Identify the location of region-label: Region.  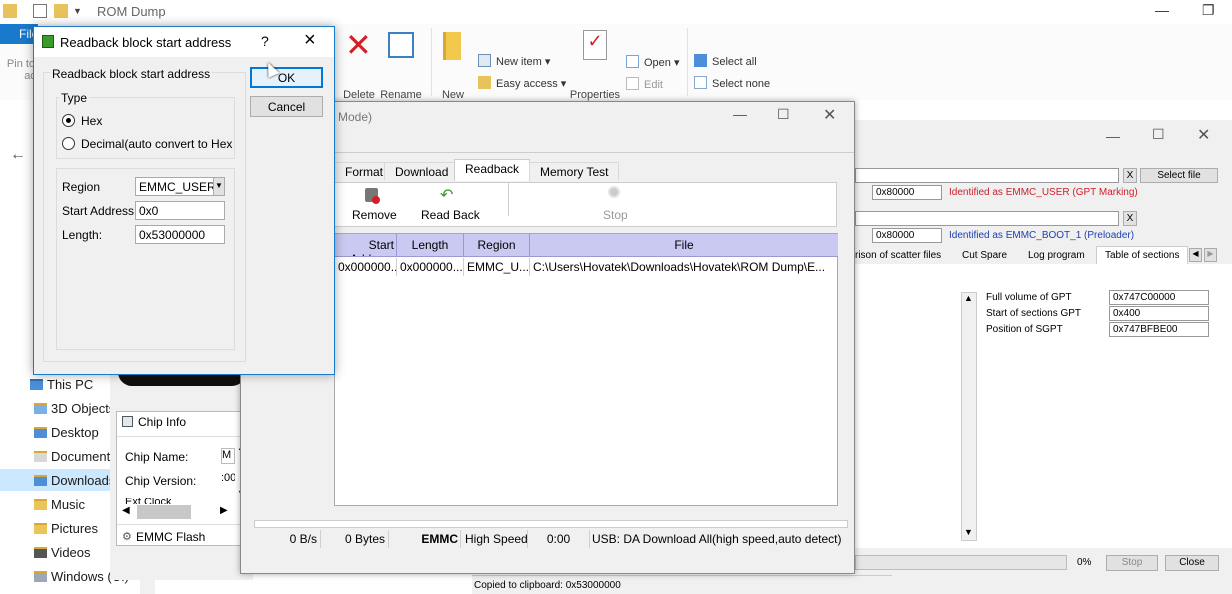
(81, 187).